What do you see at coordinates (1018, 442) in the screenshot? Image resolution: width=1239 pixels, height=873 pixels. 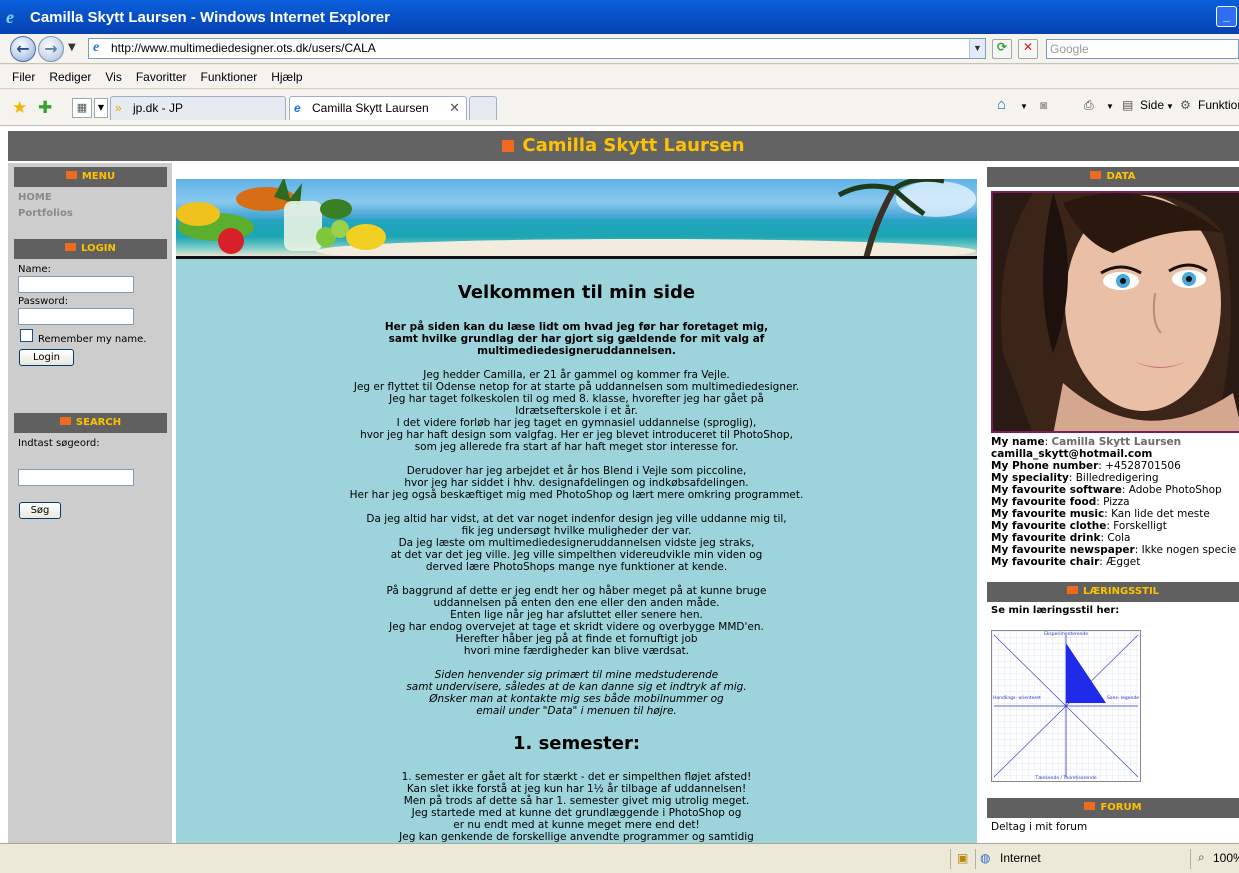 I see `data-key: My name` at bounding box center [1018, 442].